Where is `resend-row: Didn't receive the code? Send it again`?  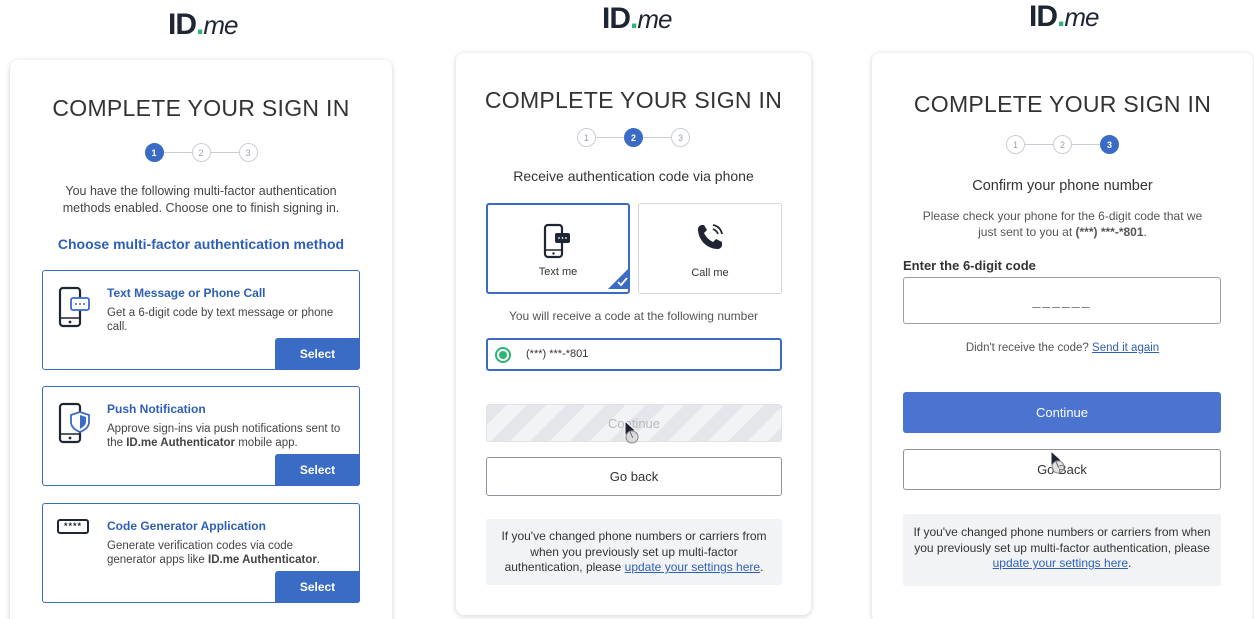
resend-row: Didn't receive the code? Send it again is located at coordinates (1062, 348).